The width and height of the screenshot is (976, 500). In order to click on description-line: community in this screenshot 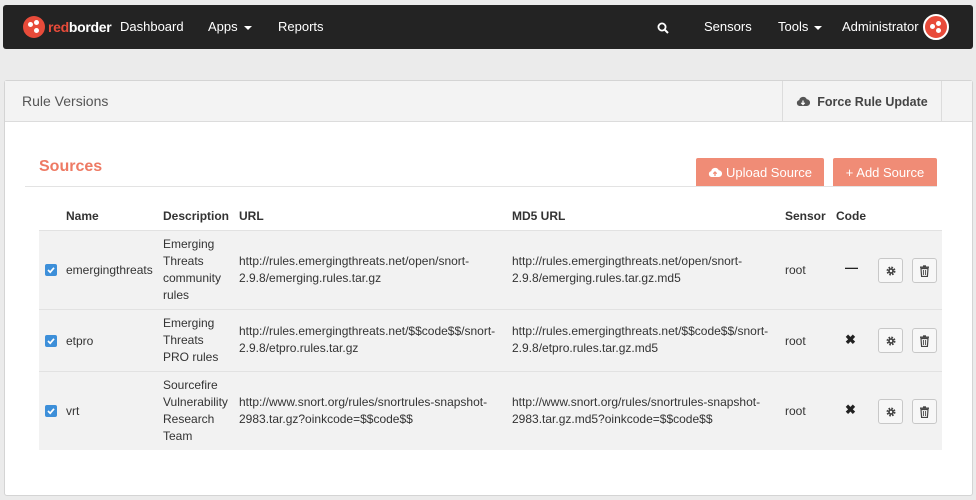, I will do `click(192, 278)`.